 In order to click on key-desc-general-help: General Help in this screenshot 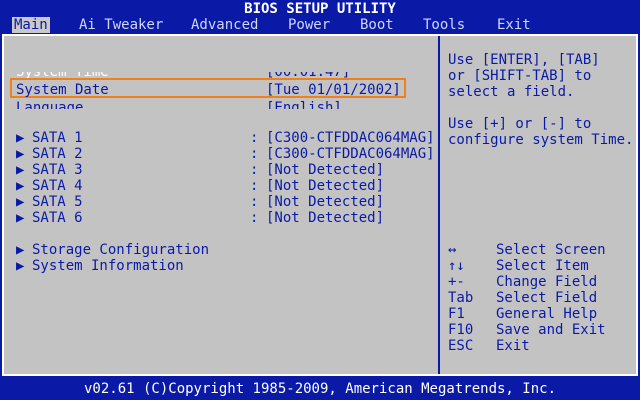, I will do `click(547, 314)`.